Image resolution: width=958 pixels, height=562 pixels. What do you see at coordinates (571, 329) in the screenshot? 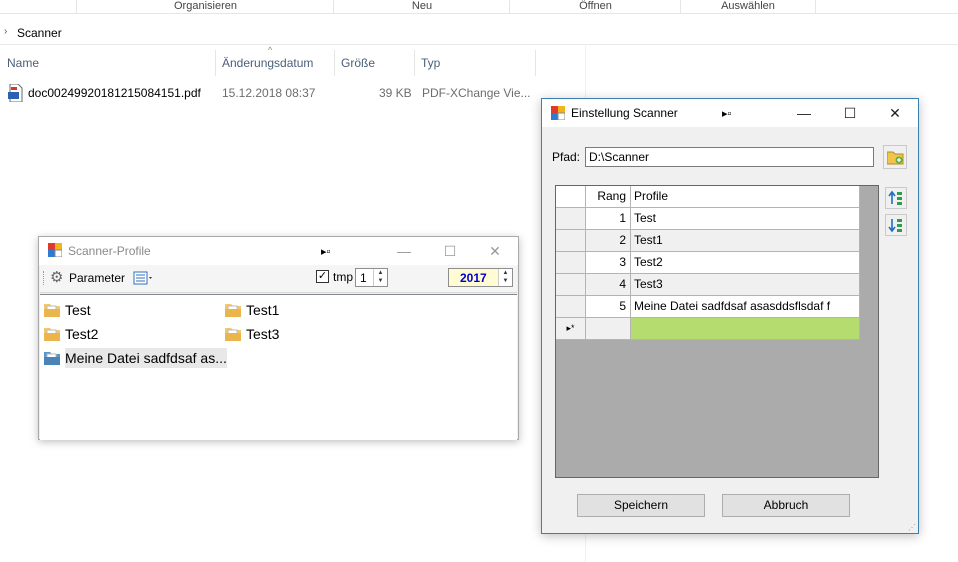
I see `new-row-marker: ▸*` at bounding box center [571, 329].